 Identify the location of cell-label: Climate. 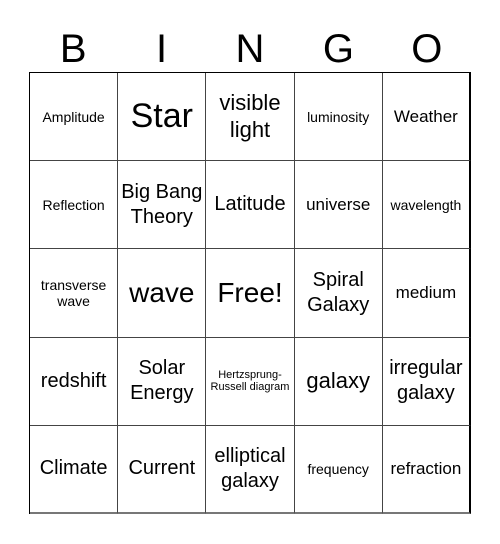
(73, 468).